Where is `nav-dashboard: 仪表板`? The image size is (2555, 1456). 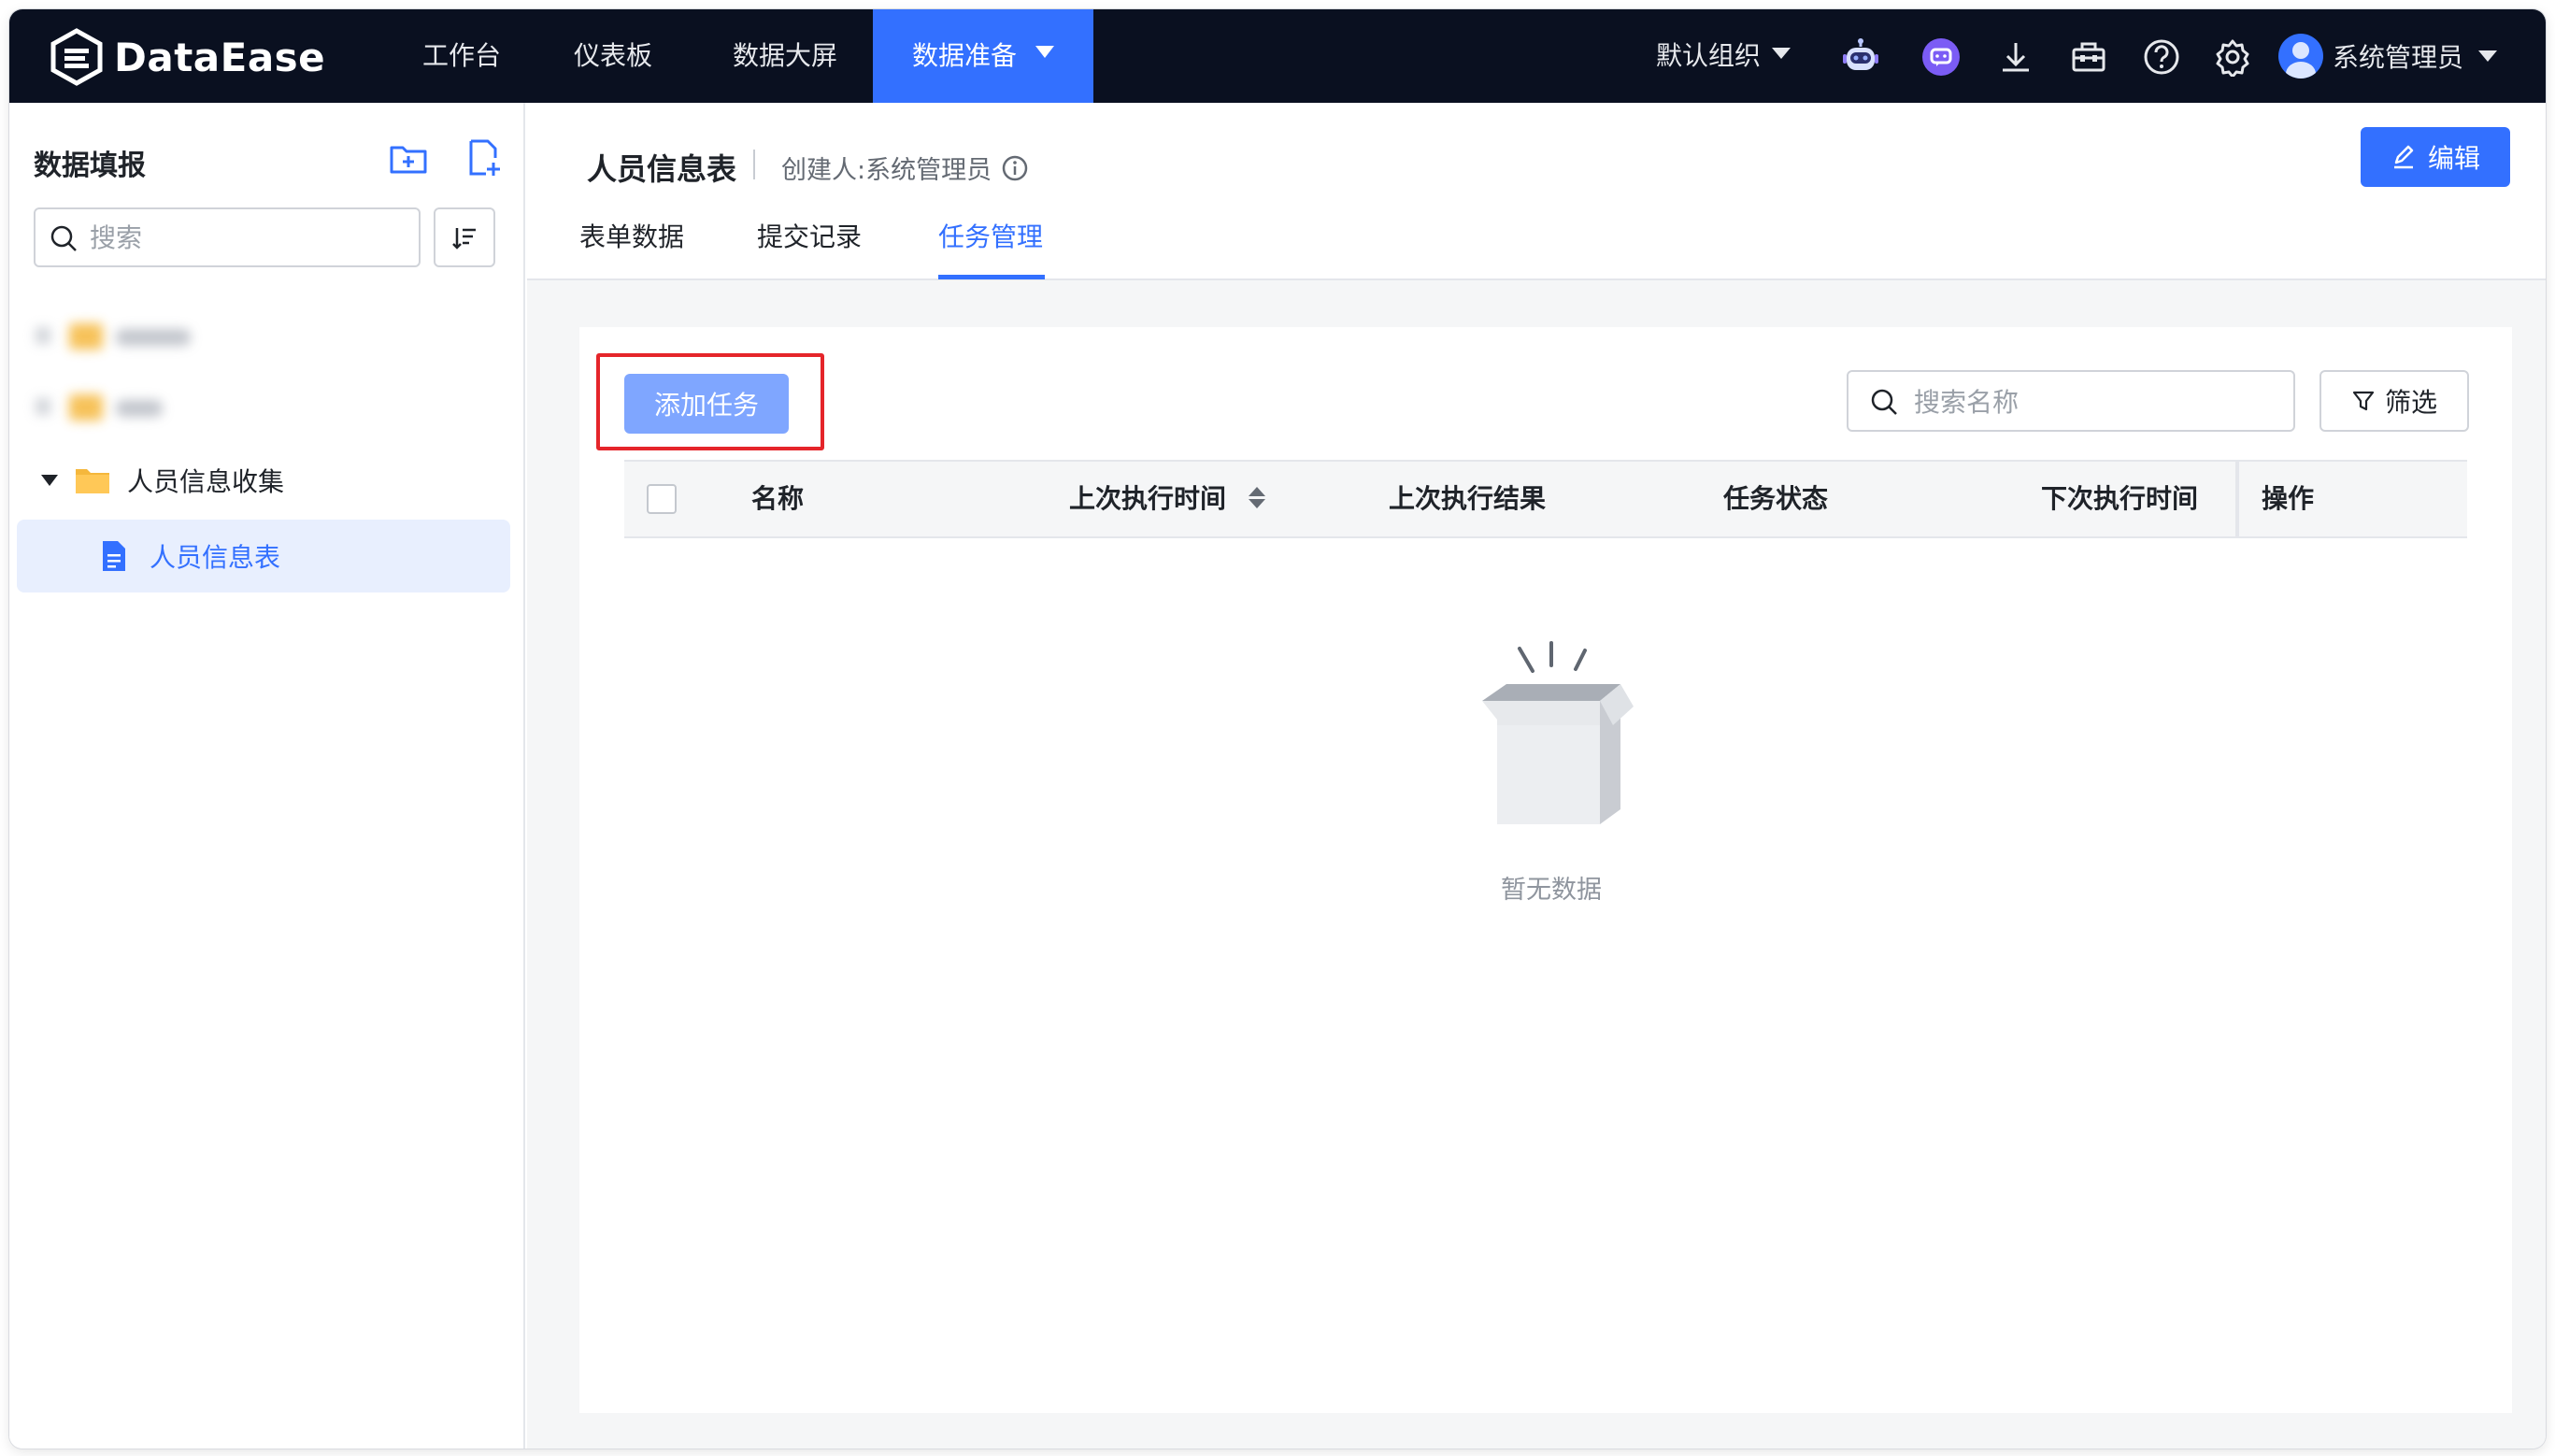 nav-dashboard: 仪表板 is located at coordinates (613, 56).